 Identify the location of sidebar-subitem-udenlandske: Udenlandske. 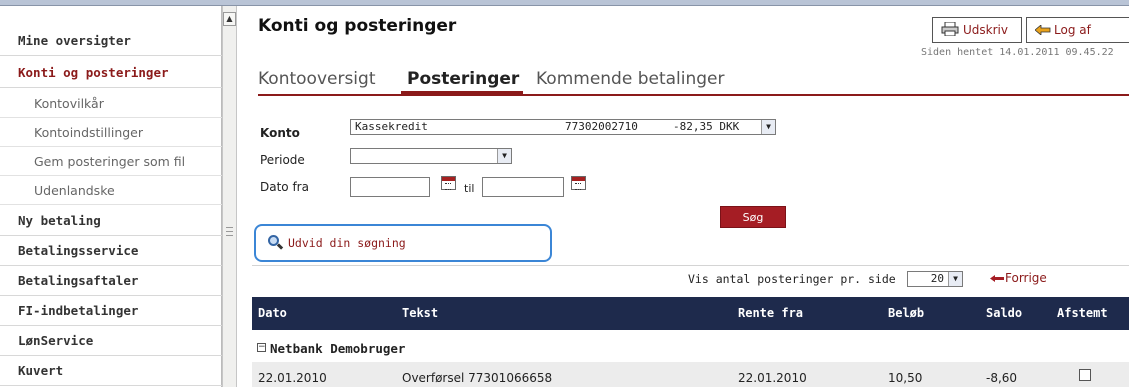
(111, 190).